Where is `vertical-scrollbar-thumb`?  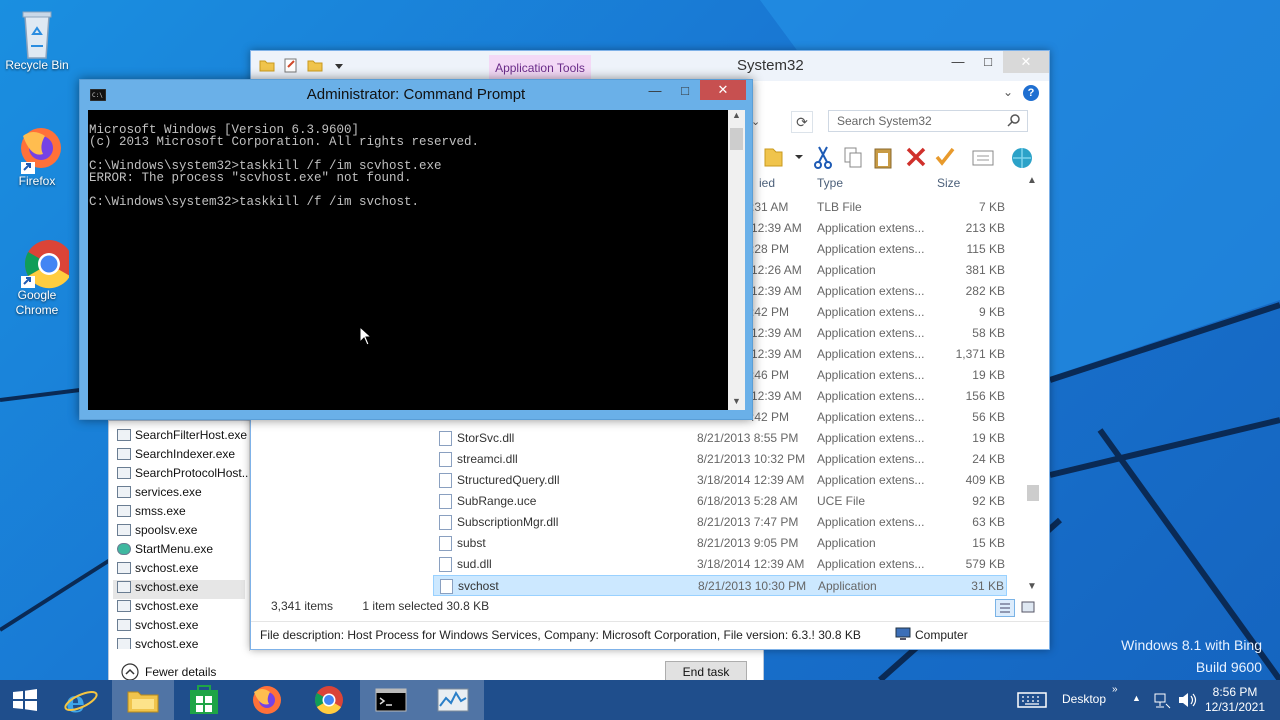
vertical-scrollbar-thumb is located at coordinates (1033, 493).